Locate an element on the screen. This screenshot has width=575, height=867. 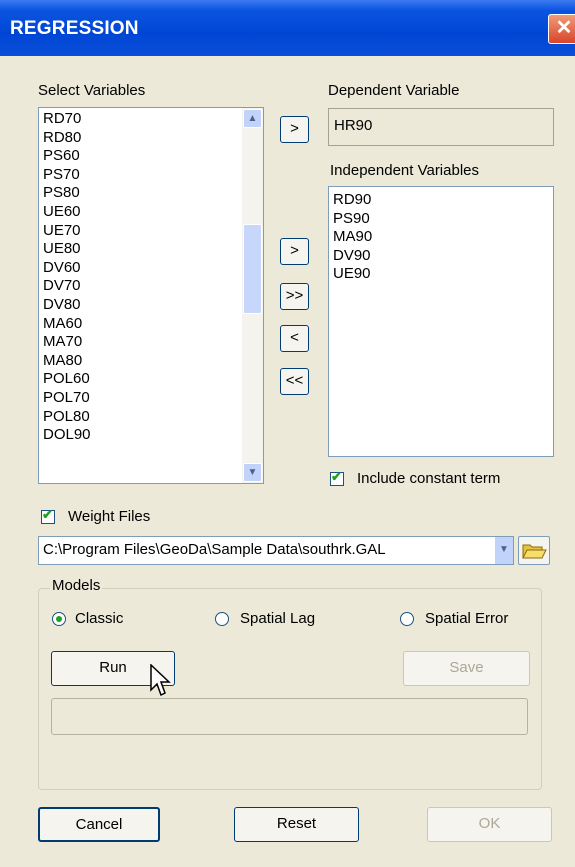
constant-term-checkbox: ✔ is located at coordinates (337, 477).